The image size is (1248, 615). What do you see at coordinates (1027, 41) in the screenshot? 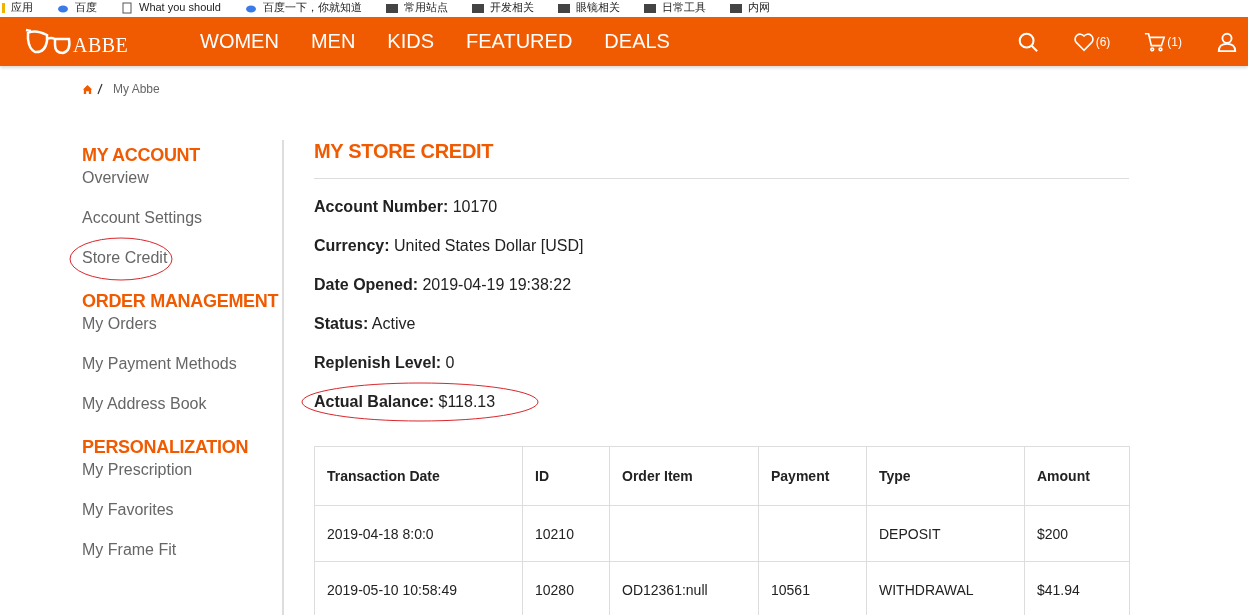
I see `search-icon` at bounding box center [1027, 41].